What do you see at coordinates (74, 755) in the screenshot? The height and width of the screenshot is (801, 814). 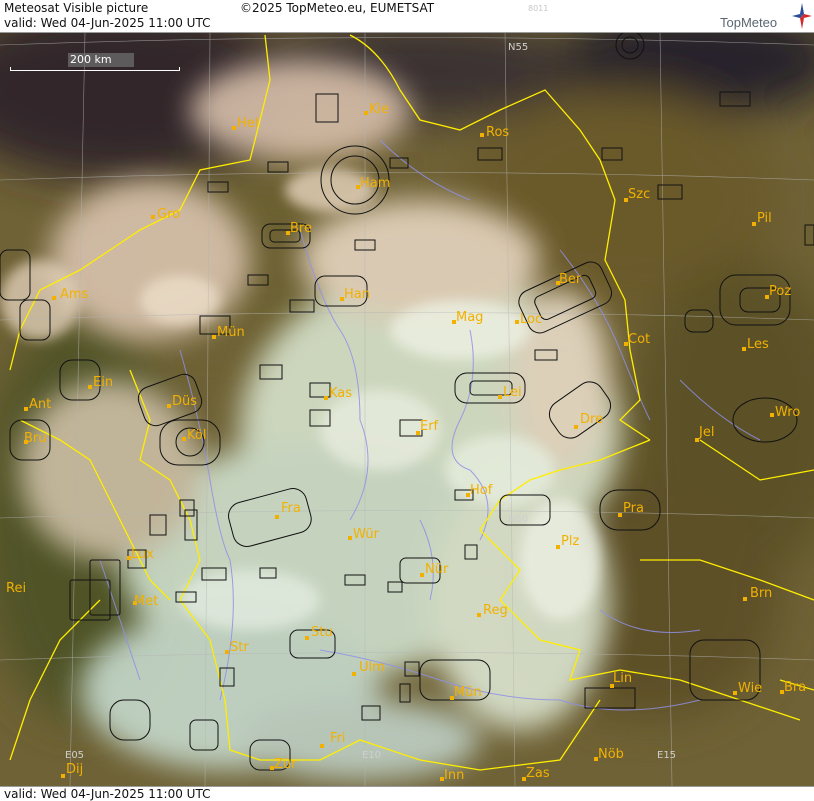 I see `grid-label-e05: E05` at bounding box center [74, 755].